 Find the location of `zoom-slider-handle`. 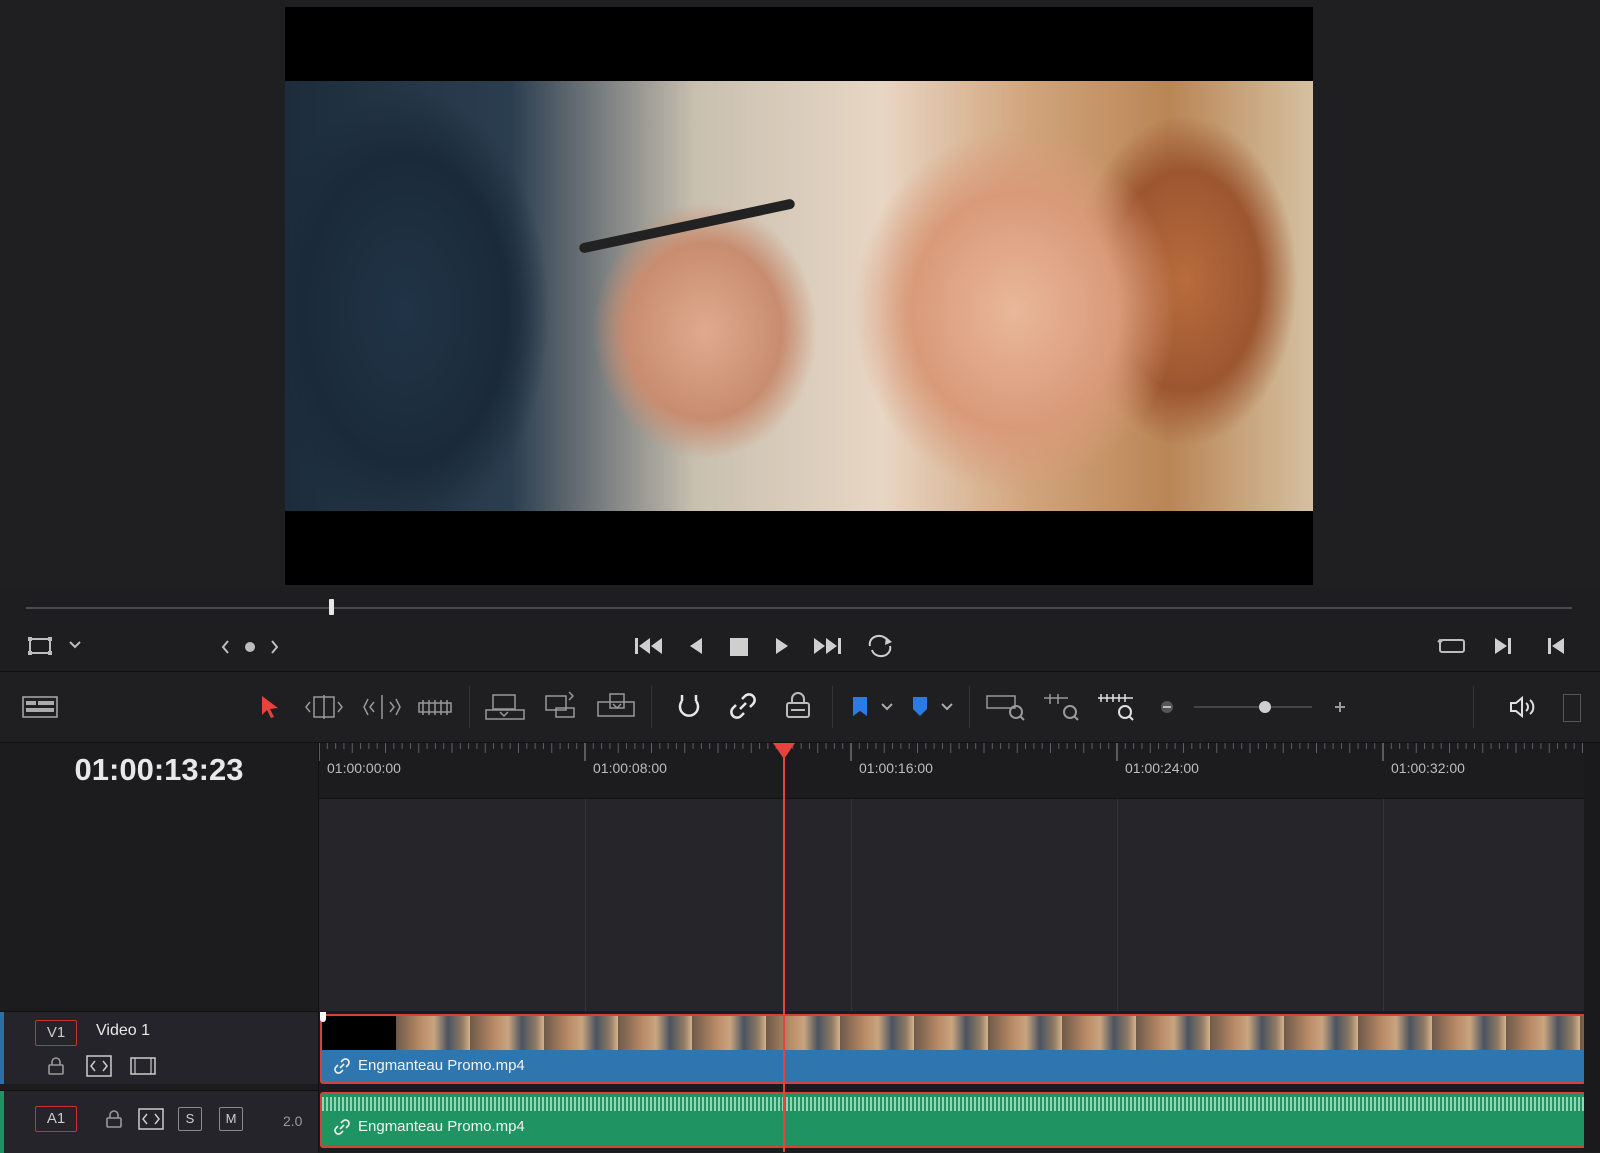

zoom-slider-handle is located at coordinates (1265, 707).